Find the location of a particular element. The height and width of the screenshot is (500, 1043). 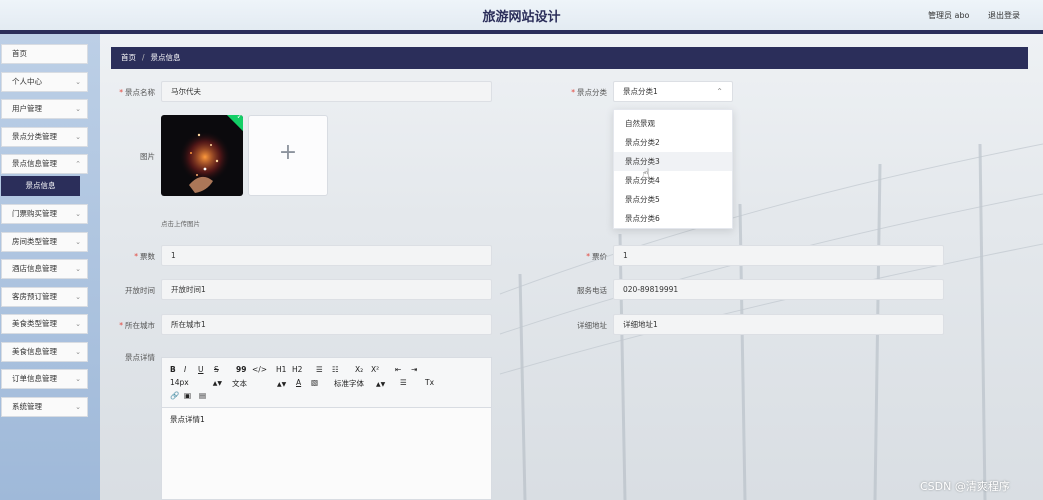

dropdown-option: 景点分类2 is located at coordinates (673, 142).